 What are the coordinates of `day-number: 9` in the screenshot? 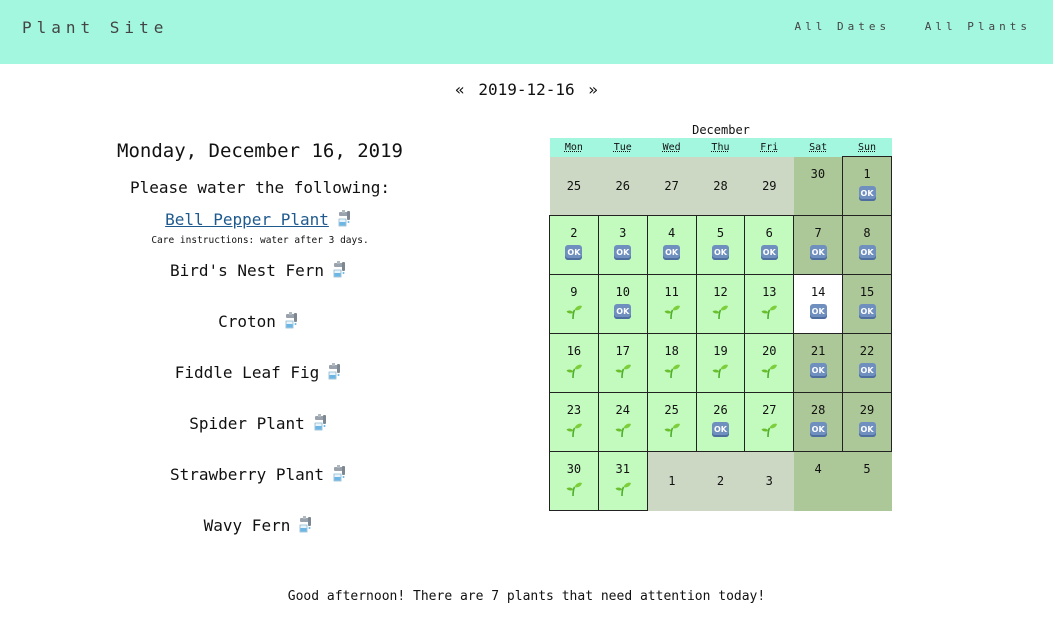 It's located at (574, 292).